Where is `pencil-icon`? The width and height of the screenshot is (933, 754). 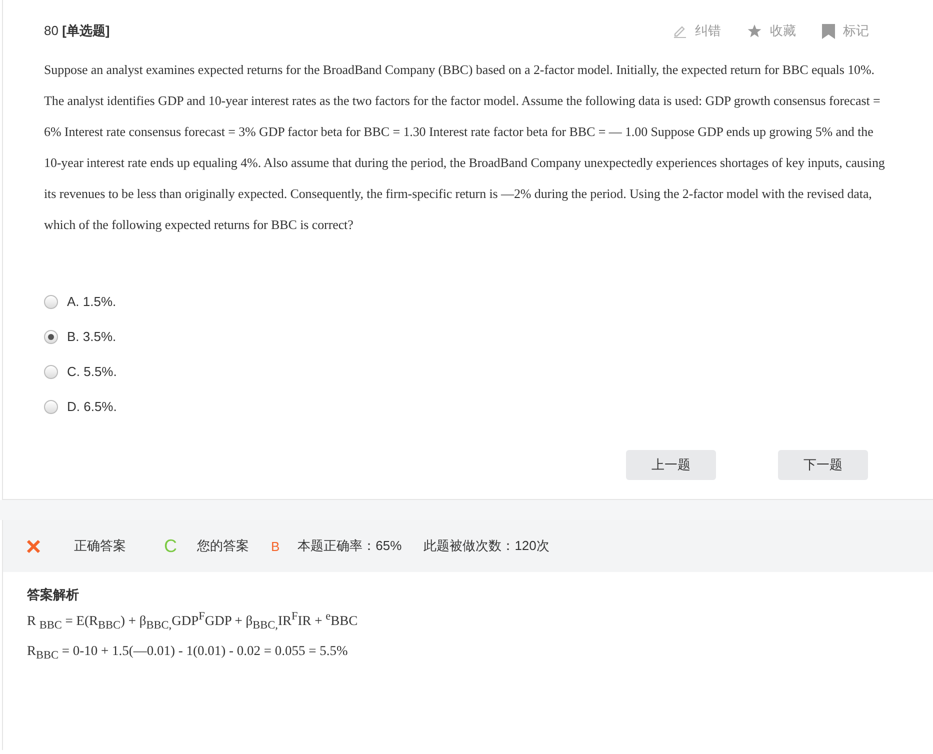 pencil-icon is located at coordinates (680, 31).